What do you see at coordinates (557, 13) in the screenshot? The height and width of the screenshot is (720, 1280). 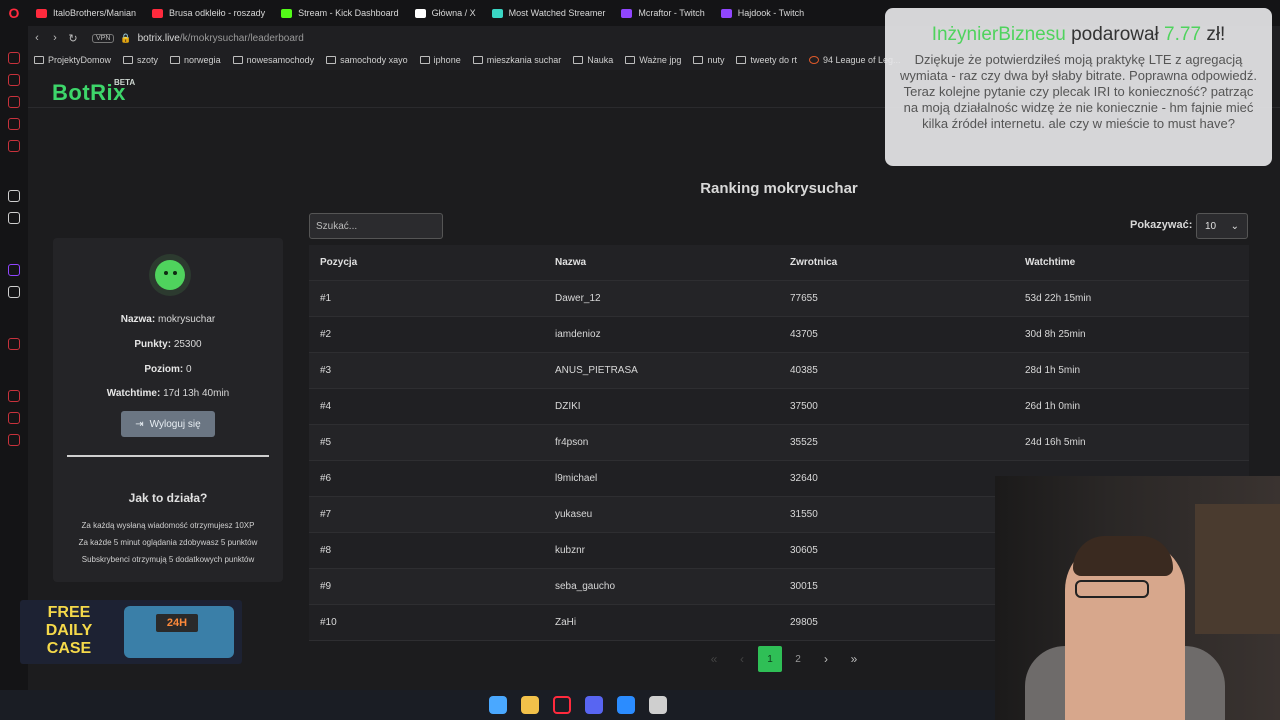 I see `tab-label: Most Watched Streamer` at bounding box center [557, 13].